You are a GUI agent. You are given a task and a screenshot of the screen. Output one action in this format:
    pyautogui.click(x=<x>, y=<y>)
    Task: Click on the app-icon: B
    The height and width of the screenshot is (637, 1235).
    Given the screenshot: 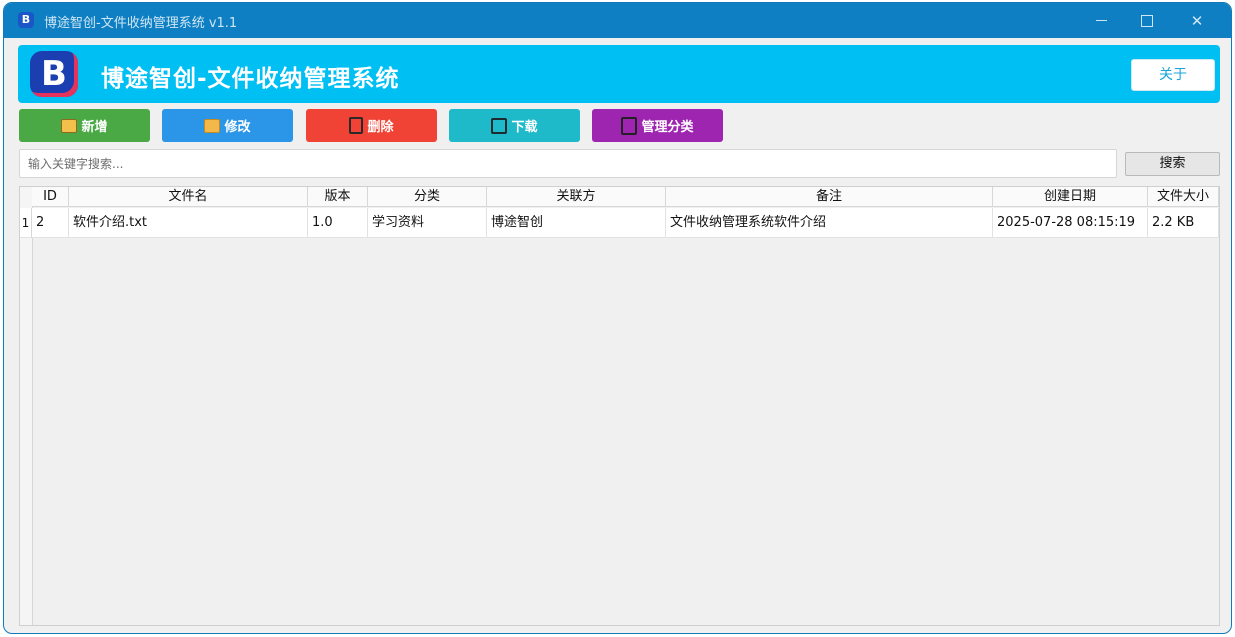 What is the action you would take?
    pyautogui.click(x=26, y=20)
    